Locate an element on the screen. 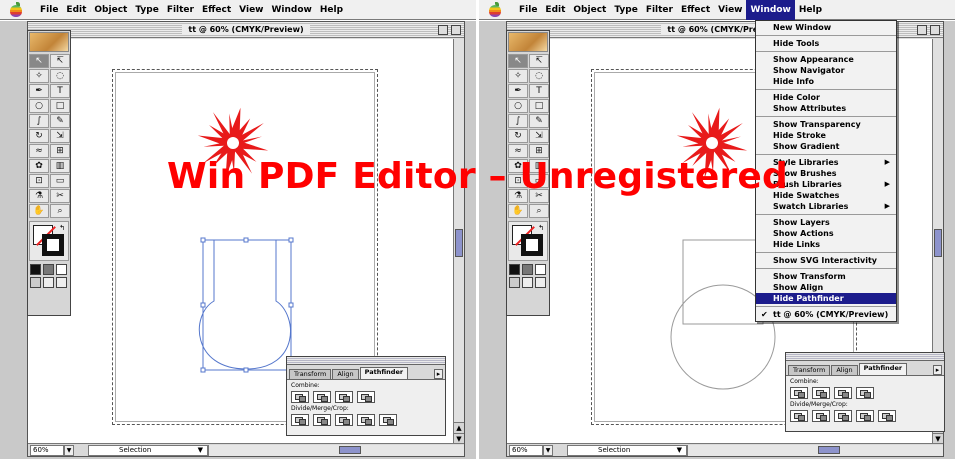 The image size is (955, 459). menu-item-hide-info: Hide Info is located at coordinates (826, 81).